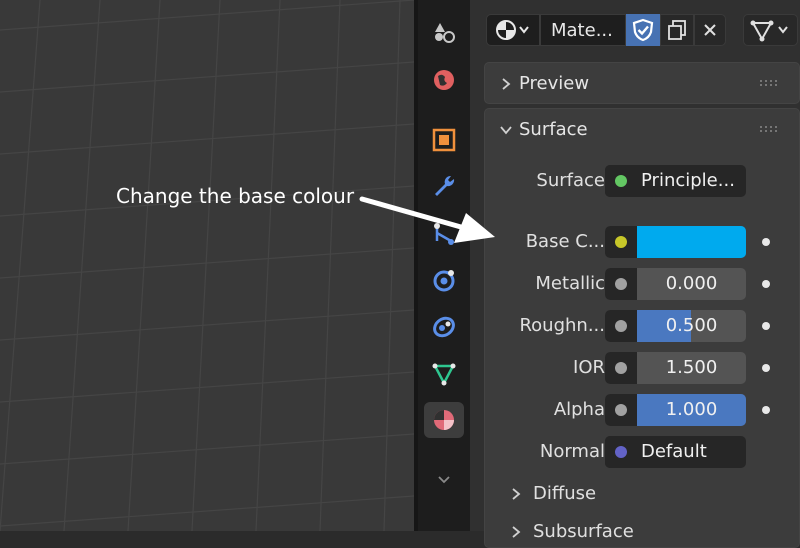 This screenshot has width=800, height=548. What do you see at coordinates (642, 83) in the screenshot?
I see `preview-panel: Preview` at bounding box center [642, 83].